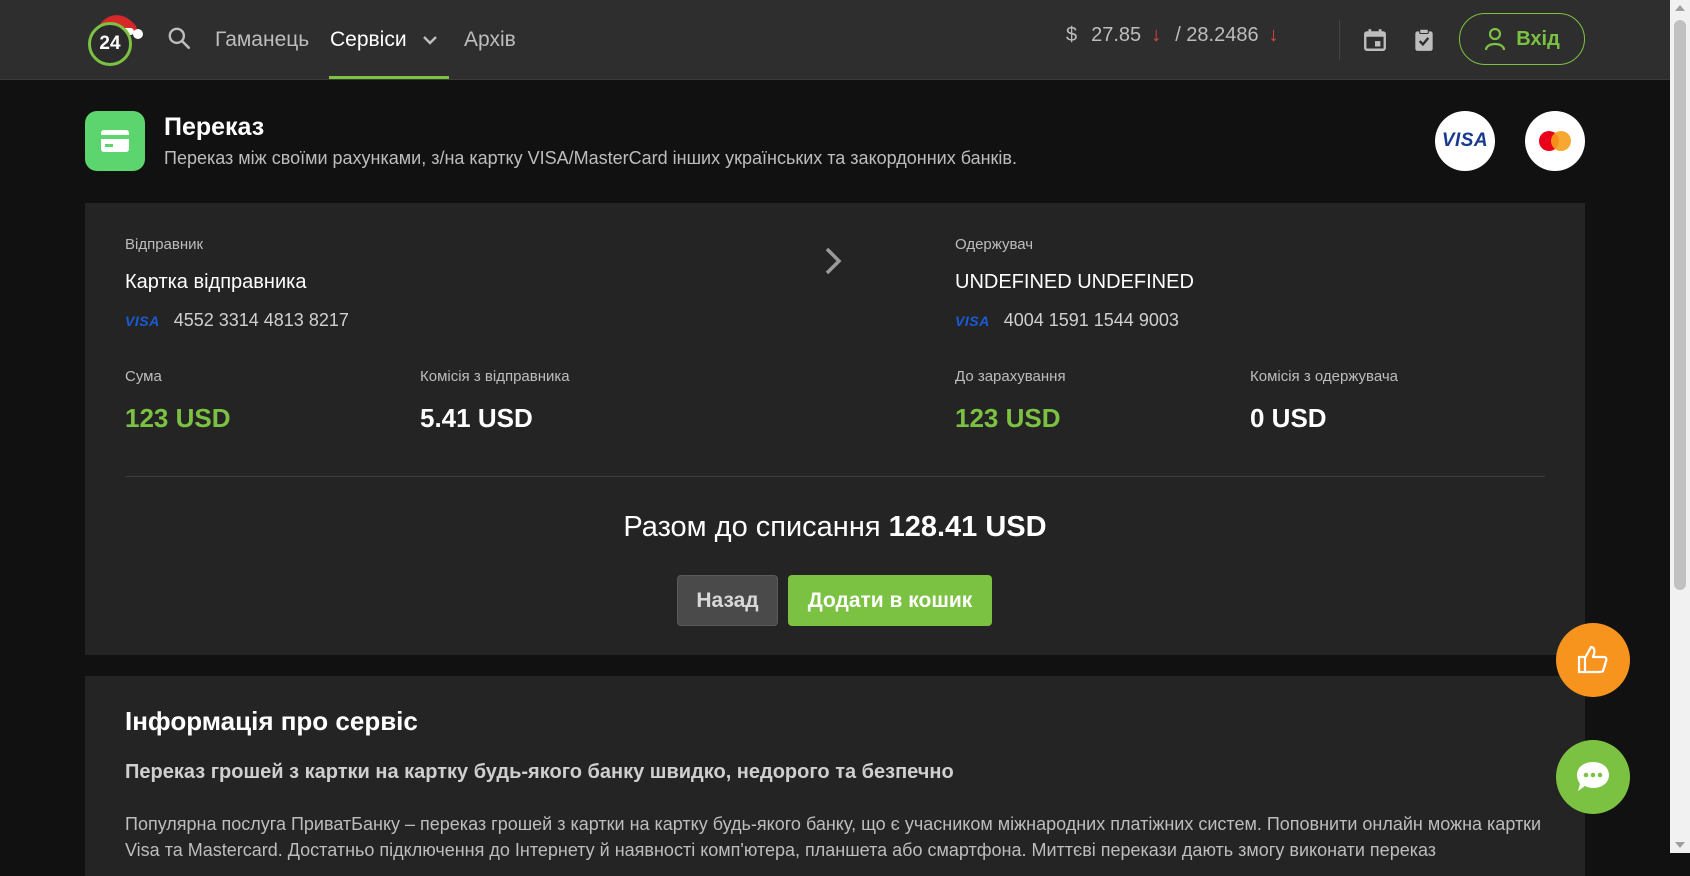  I want to click on credited-value: 123 USD, so click(1008, 418).